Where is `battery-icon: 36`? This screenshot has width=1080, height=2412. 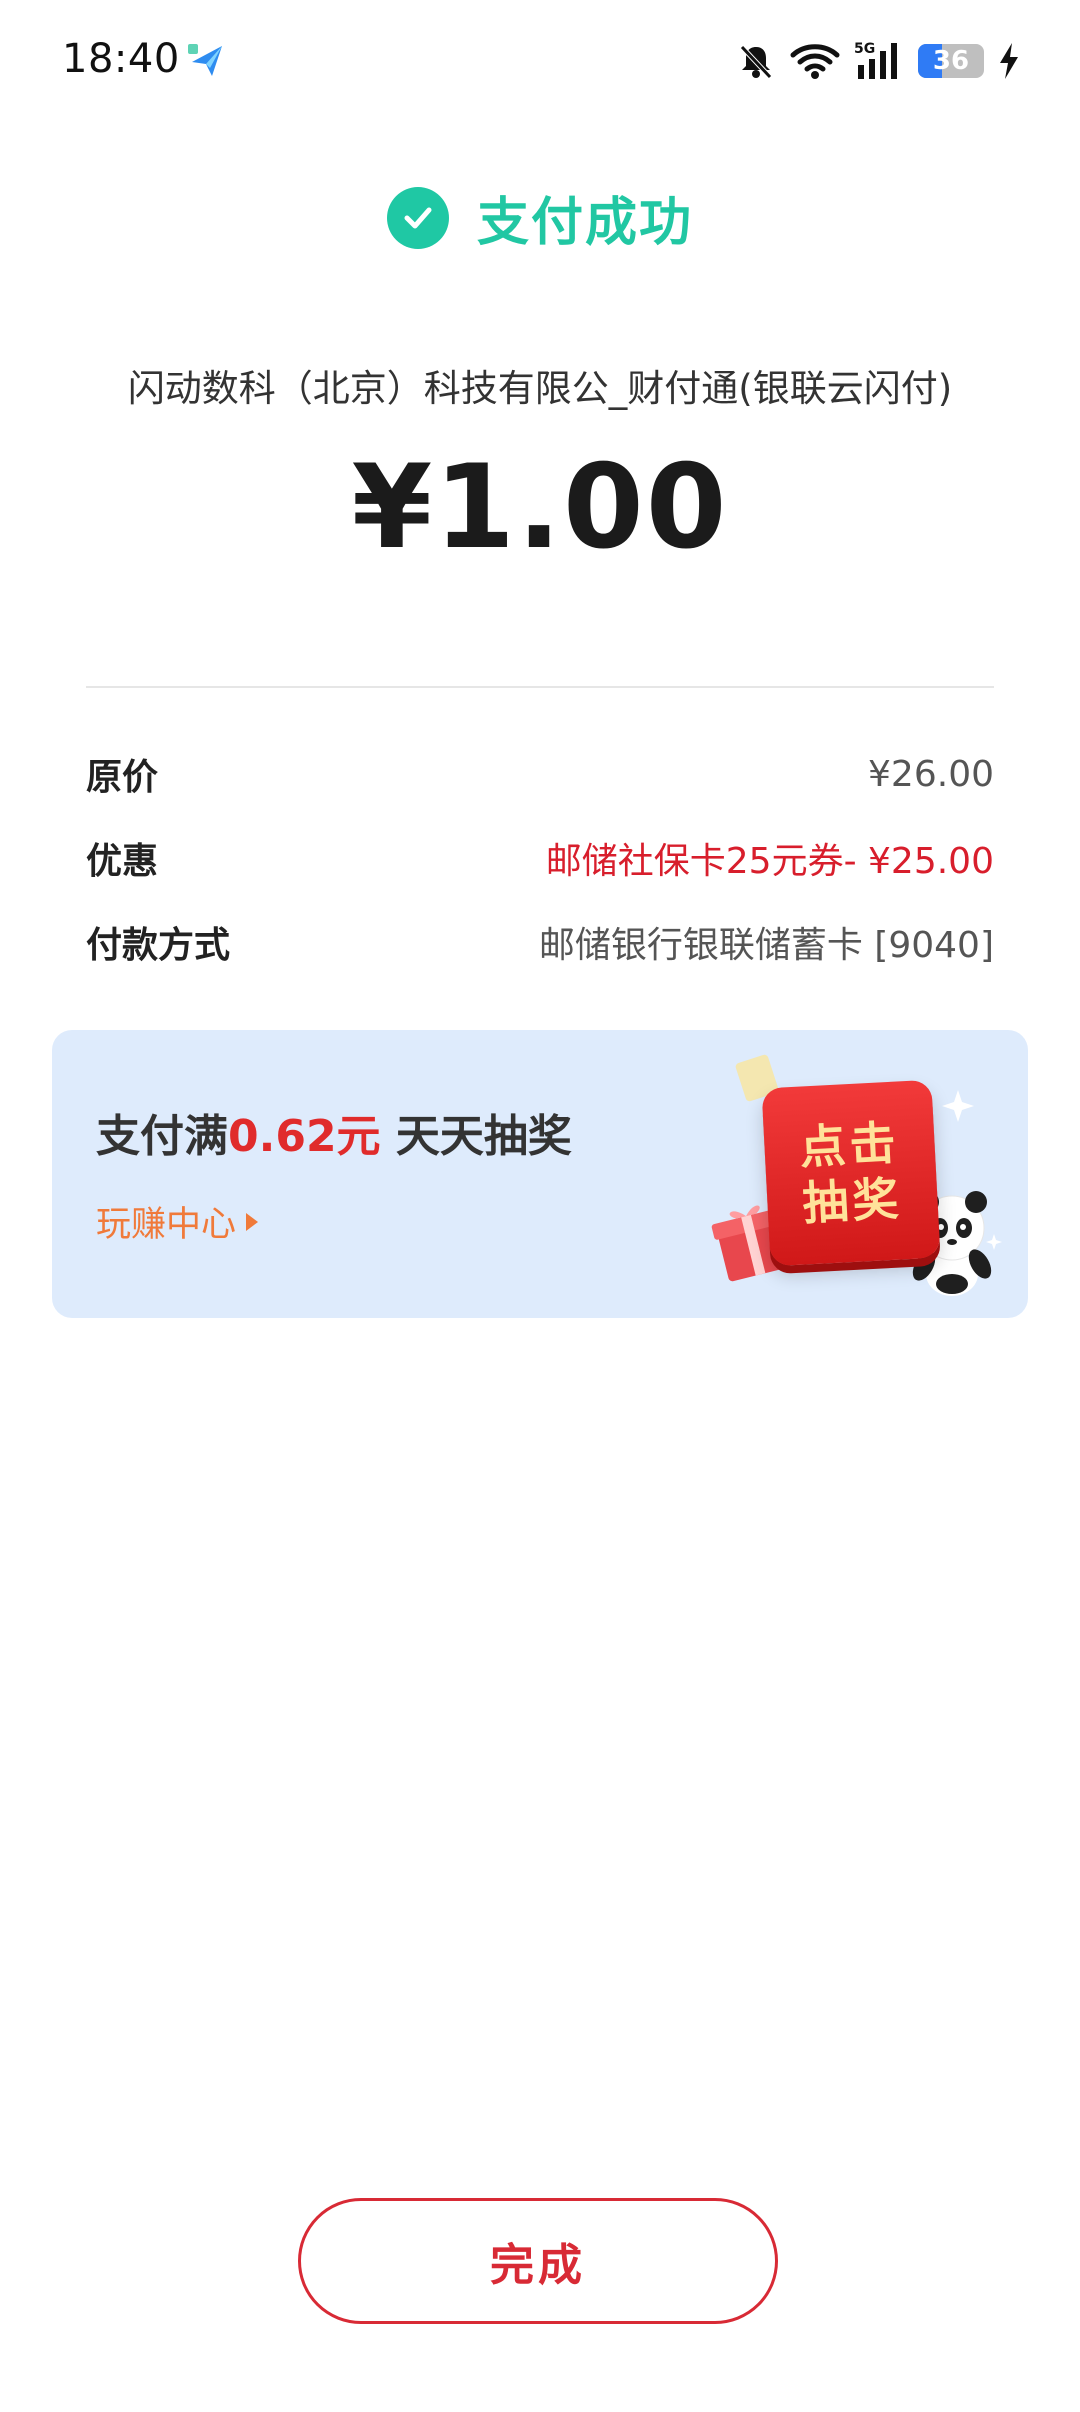
battery-icon: 36 is located at coordinates (951, 61).